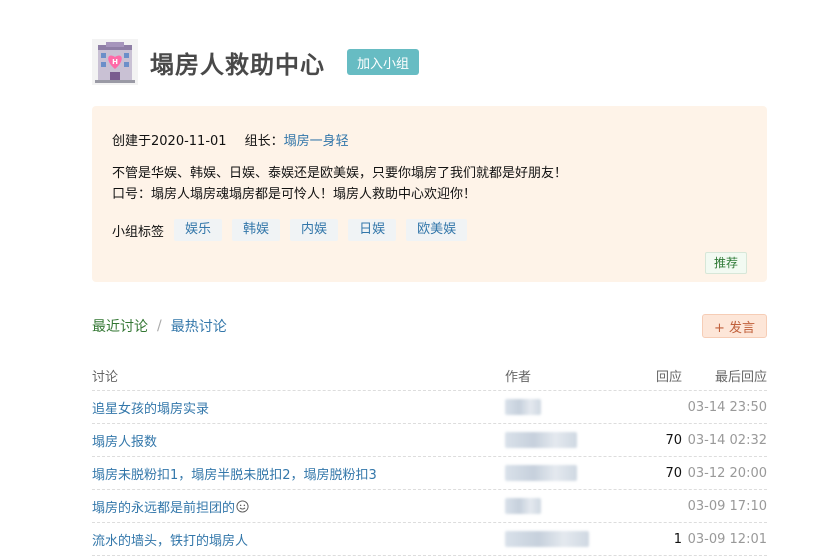 The height and width of the screenshot is (560, 813). What do you see at coordinates (163, 506) in the screenshot?
I see `topic-link: 塌房的永远都是前担团的` at bounding box center [163, 506].